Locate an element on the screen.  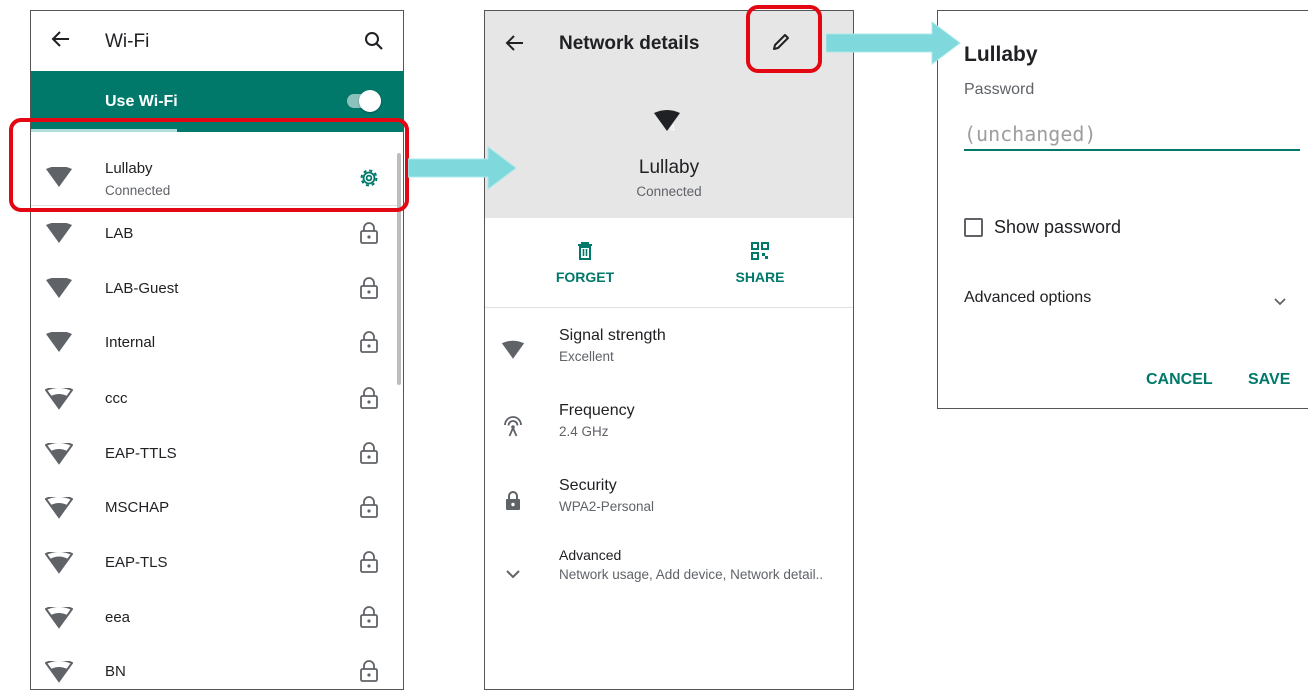
share-button: SHARE is located at coordinates (760, 263).